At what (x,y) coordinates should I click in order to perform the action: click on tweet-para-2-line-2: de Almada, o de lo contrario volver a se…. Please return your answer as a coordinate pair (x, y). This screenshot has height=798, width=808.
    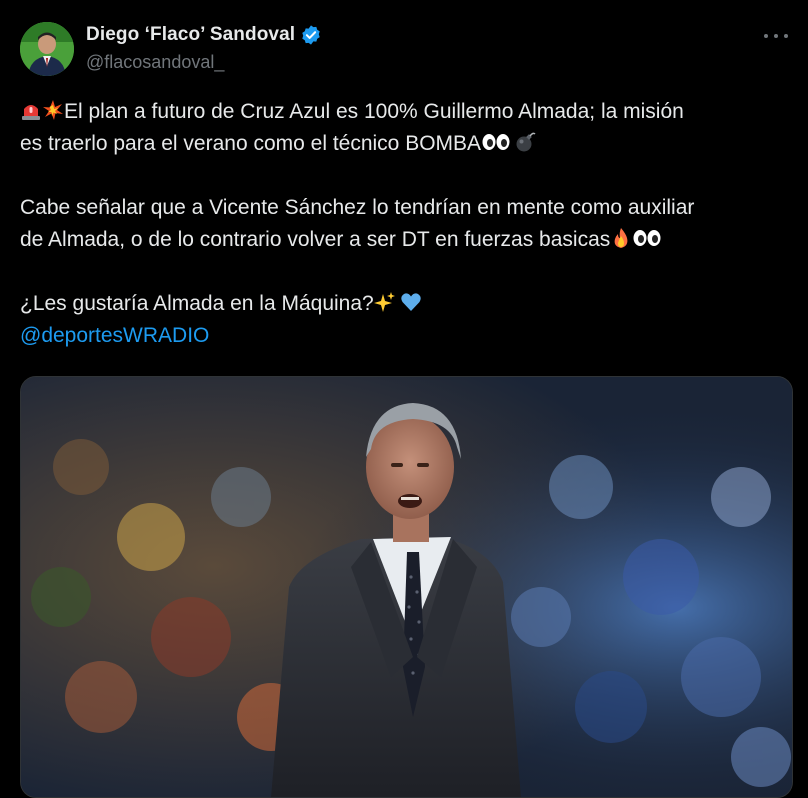
    Looking at the image, I should click on (405, 240).